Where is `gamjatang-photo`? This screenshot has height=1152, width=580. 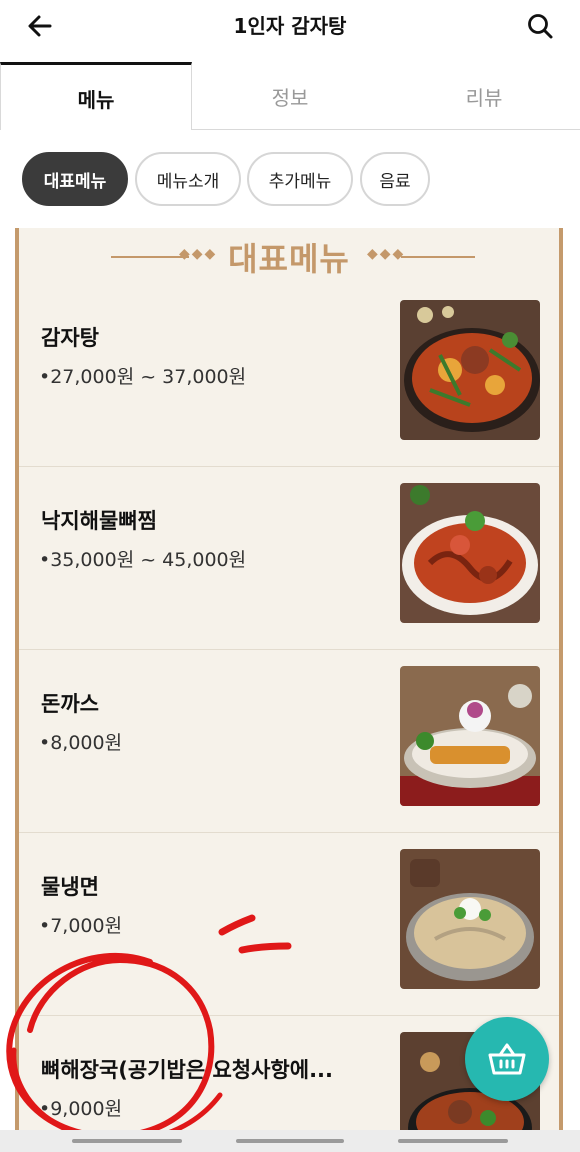
gamjatang-photo is located at coordinates (470, 370).